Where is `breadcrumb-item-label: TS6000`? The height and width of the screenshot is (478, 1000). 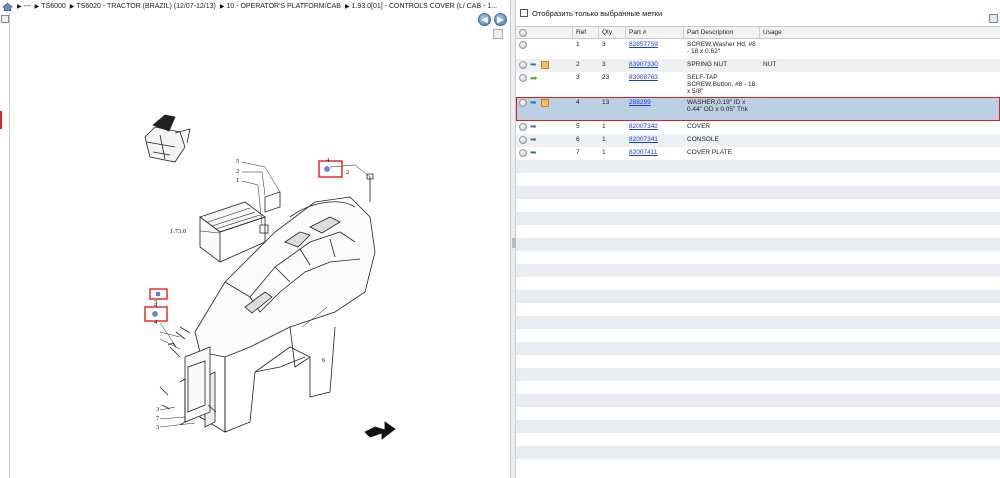
breadcrumb-item-label: TS6000 is located at coordinates (53, 6).